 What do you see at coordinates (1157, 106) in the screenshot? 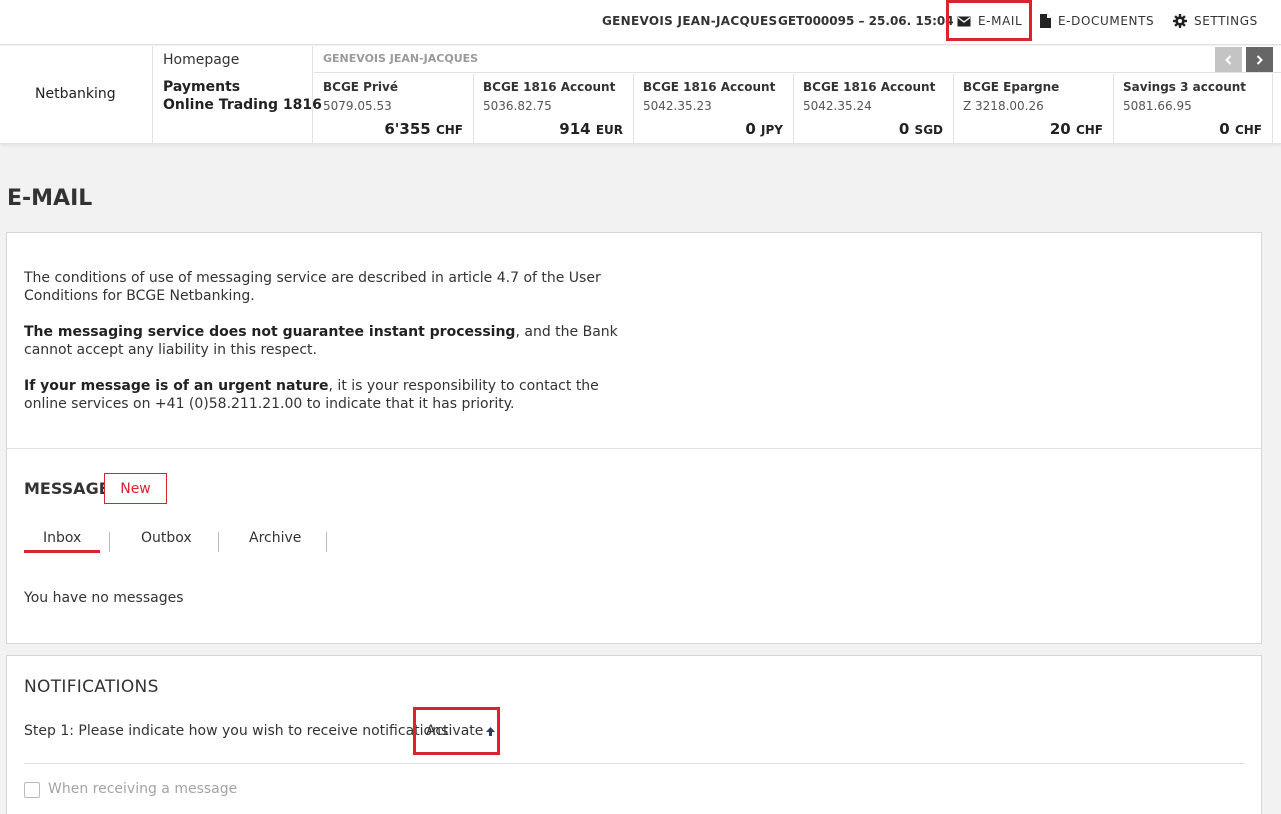
I see `account-number: 5081.66.95` at bounding box center [1157, 106].